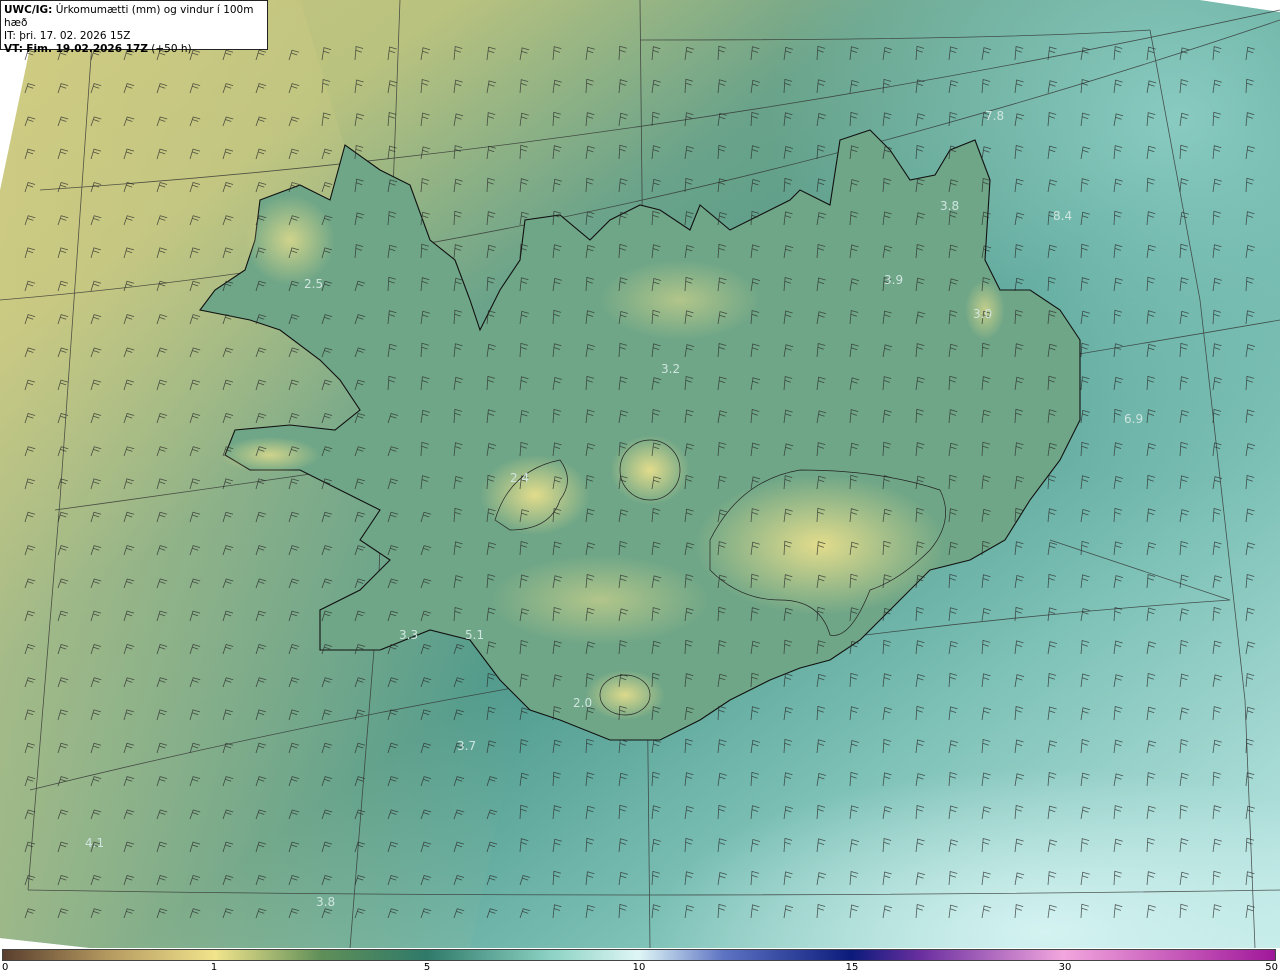 The height and width of the screenshot is (978, 1280). Describe the element at coordinates (519, 478) in the screenshot. I see `value-label: 2.4` at that location.